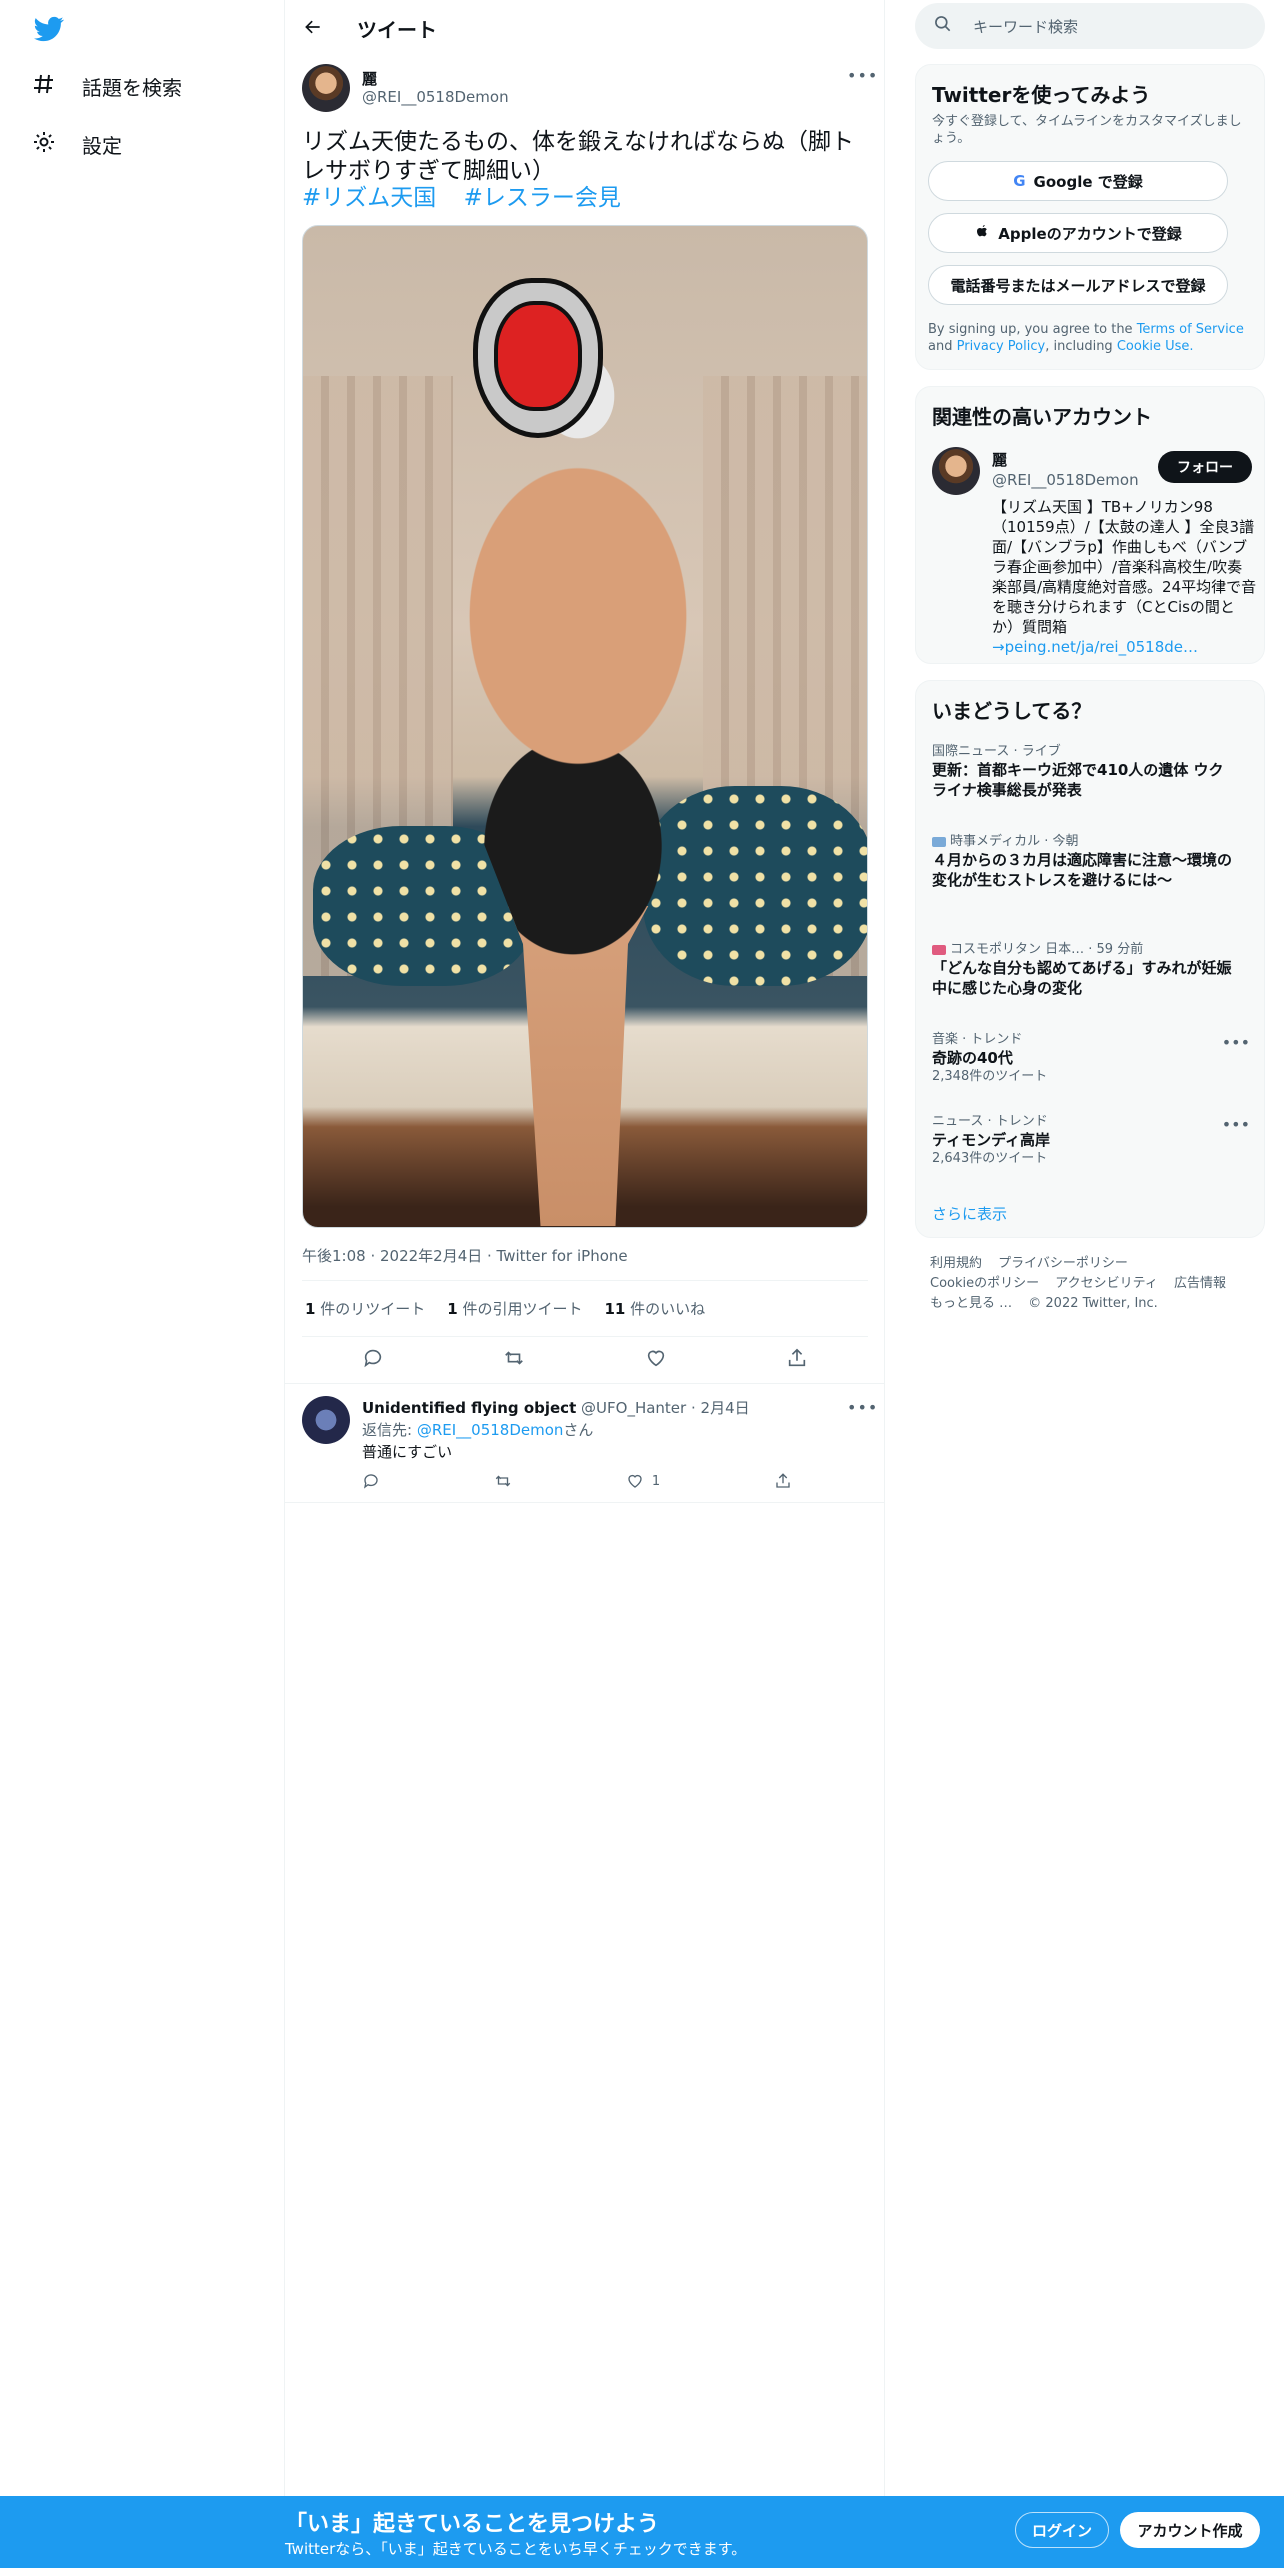 The image size is (1284, 2568). What do you see at coordinates (940, 346) in the screenshot?
I see `legal-and: and` at bounding box center [940, 346].